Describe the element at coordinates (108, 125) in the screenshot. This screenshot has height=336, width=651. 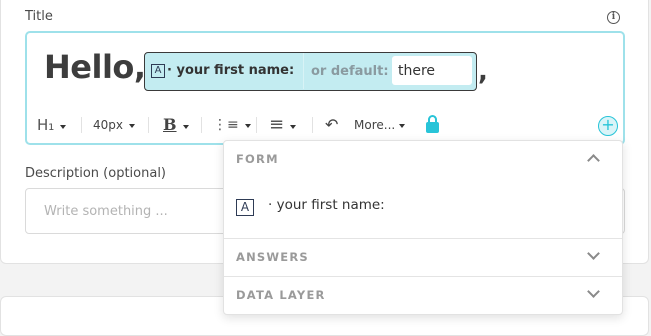
I see `font-size-value: 40px` at that location.